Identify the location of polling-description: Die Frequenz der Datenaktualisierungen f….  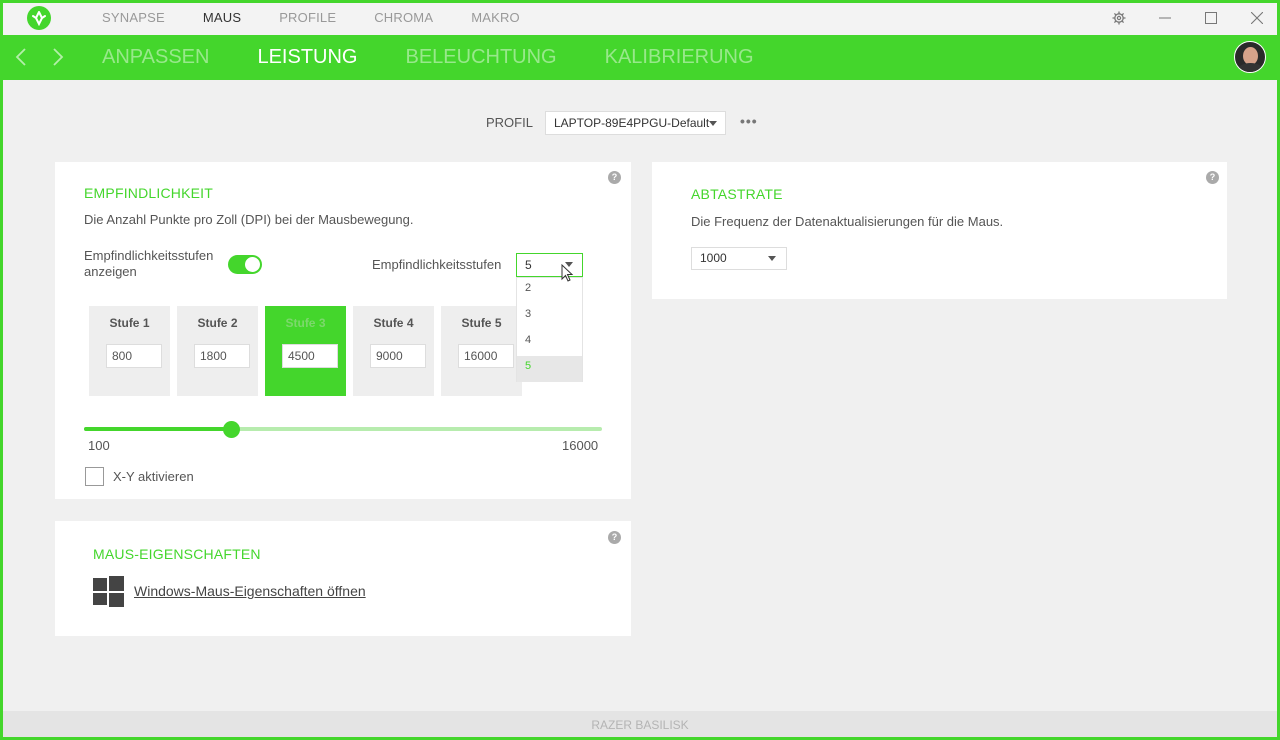
(847, 221).